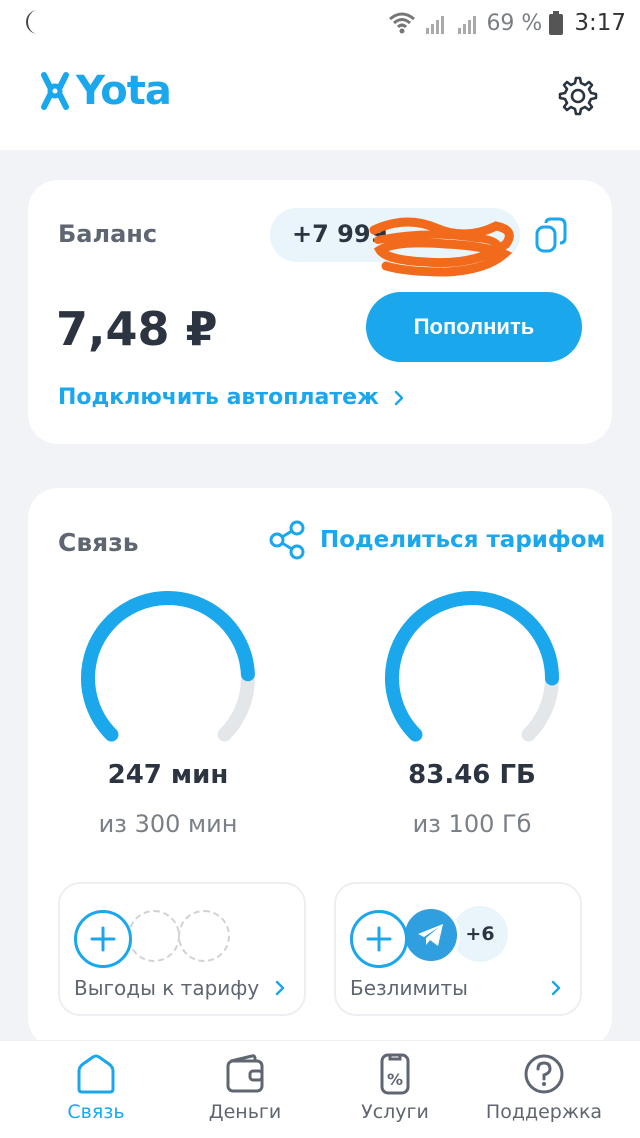 The width and height of the screenshot is (640, 1138). Describe the element at coordinates (55, 91) in the screenshot. I see `yota-logo-mark-icon` at that location.